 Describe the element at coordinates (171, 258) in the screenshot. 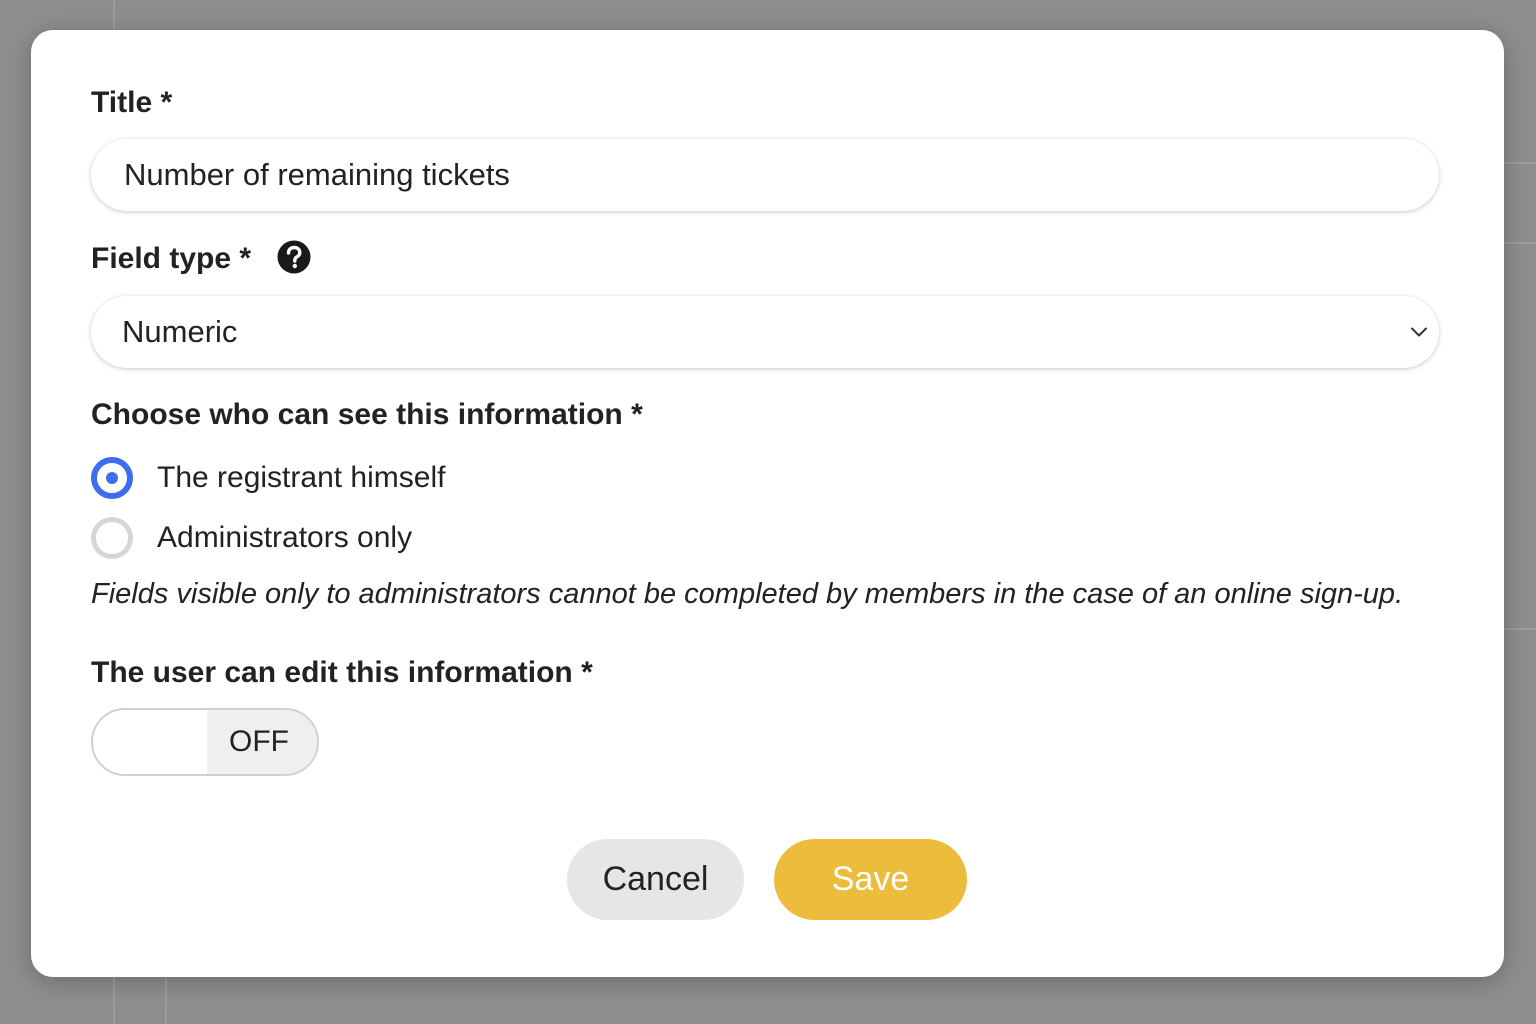

I see `field-type-label: Field type *` at that location.